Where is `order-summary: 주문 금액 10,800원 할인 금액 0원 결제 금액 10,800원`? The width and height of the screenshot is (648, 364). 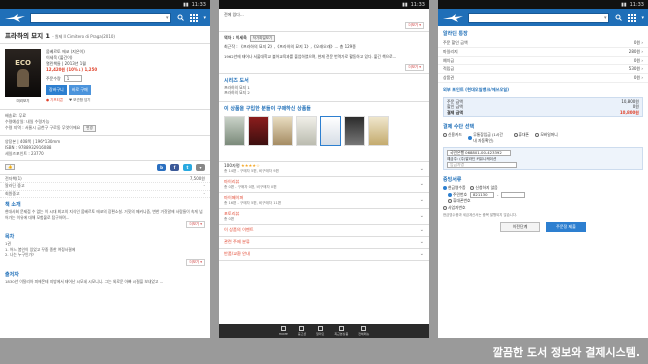 order-summary: 주문 금액 10,800원 할인 금액 0원 결제 금액 10,800원 is located at coordinates (543, 107).